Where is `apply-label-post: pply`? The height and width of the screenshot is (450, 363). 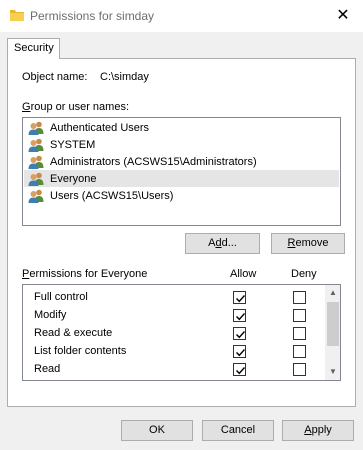 apply-label-post: pply is located at coordinates (321, 430).